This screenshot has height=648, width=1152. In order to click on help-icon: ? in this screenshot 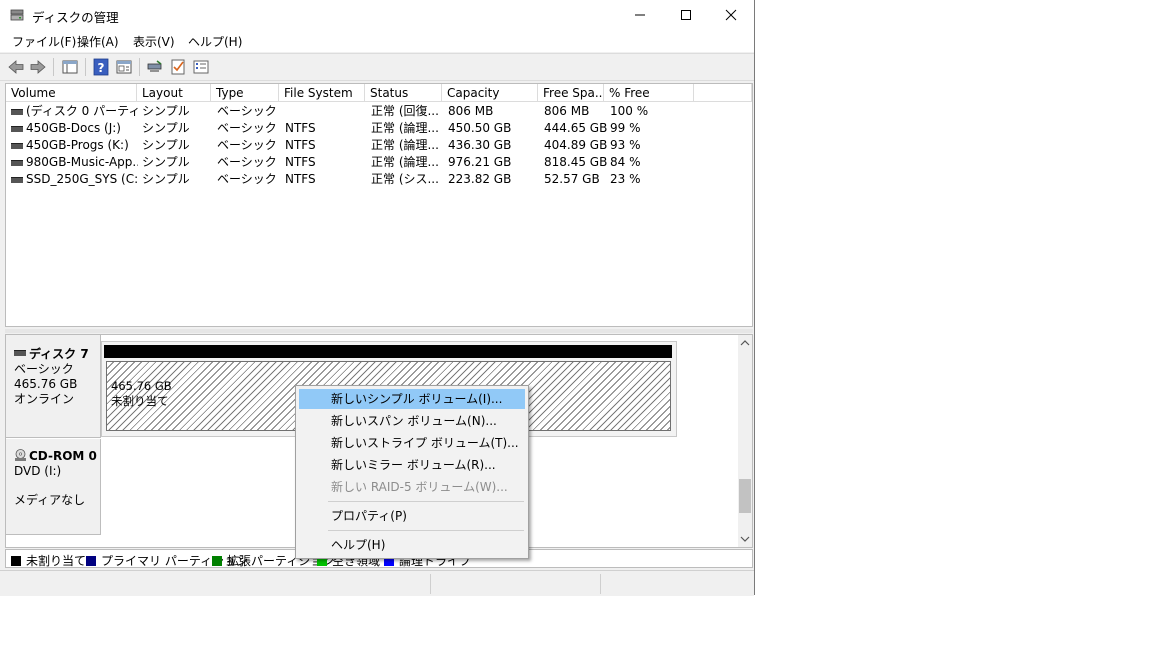, I will do `click(101, 67)`.